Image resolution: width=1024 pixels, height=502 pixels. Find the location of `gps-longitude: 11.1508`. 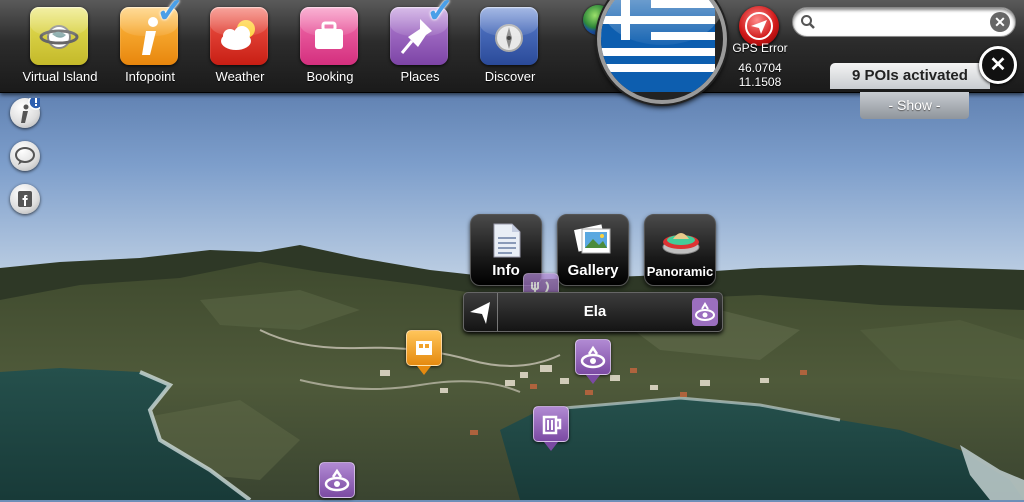

gps-longitude: 11.1508 is located at coordinates (760, 82).